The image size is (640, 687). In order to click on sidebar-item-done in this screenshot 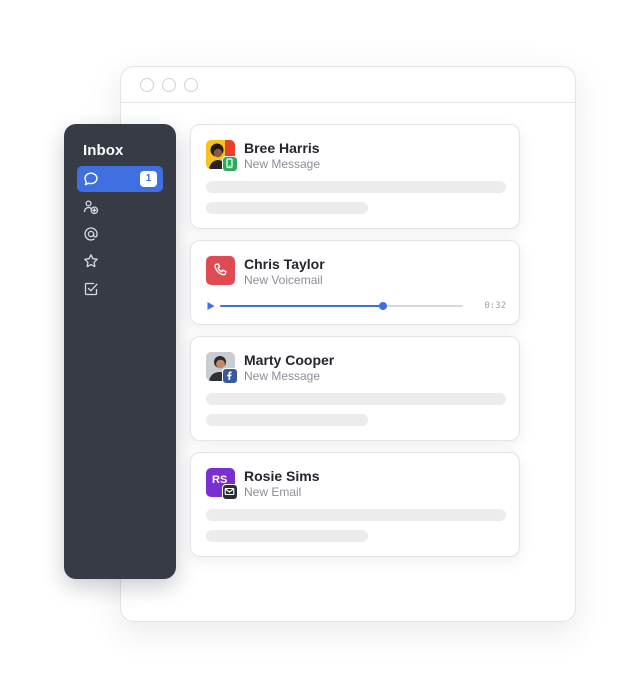, I will do `click(120, 289)`.